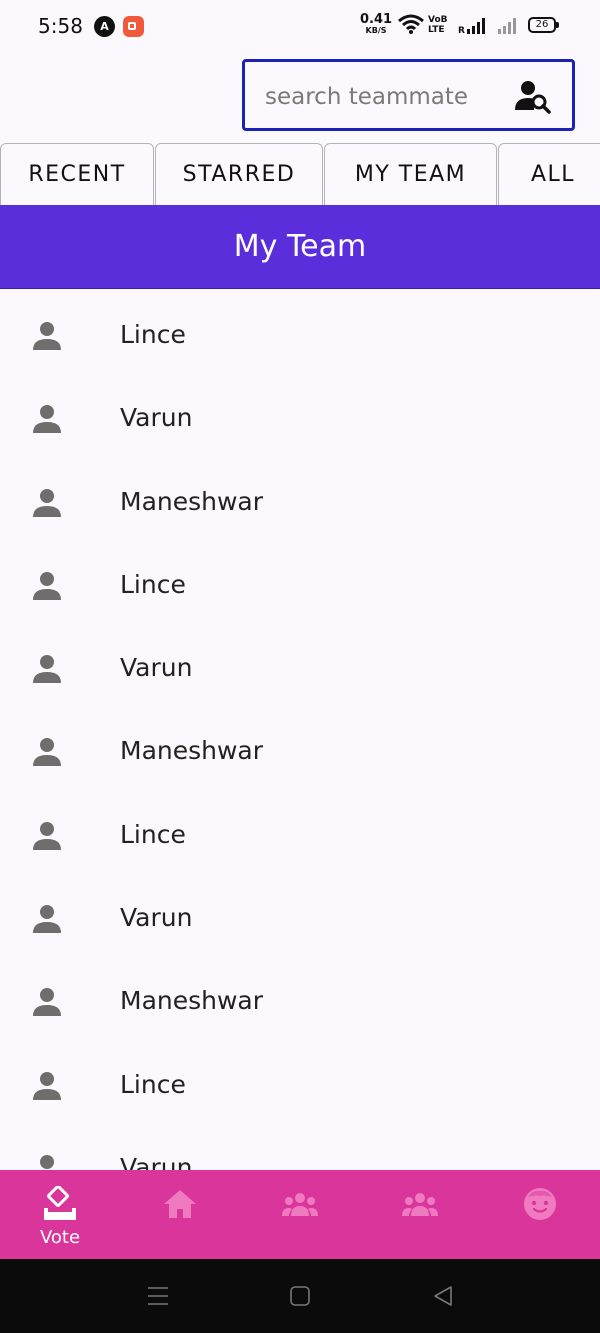 The width and height of the screenshot is (600, 1333). I want to click on network-speed: 0.41 KB/S, so click(376, 24).